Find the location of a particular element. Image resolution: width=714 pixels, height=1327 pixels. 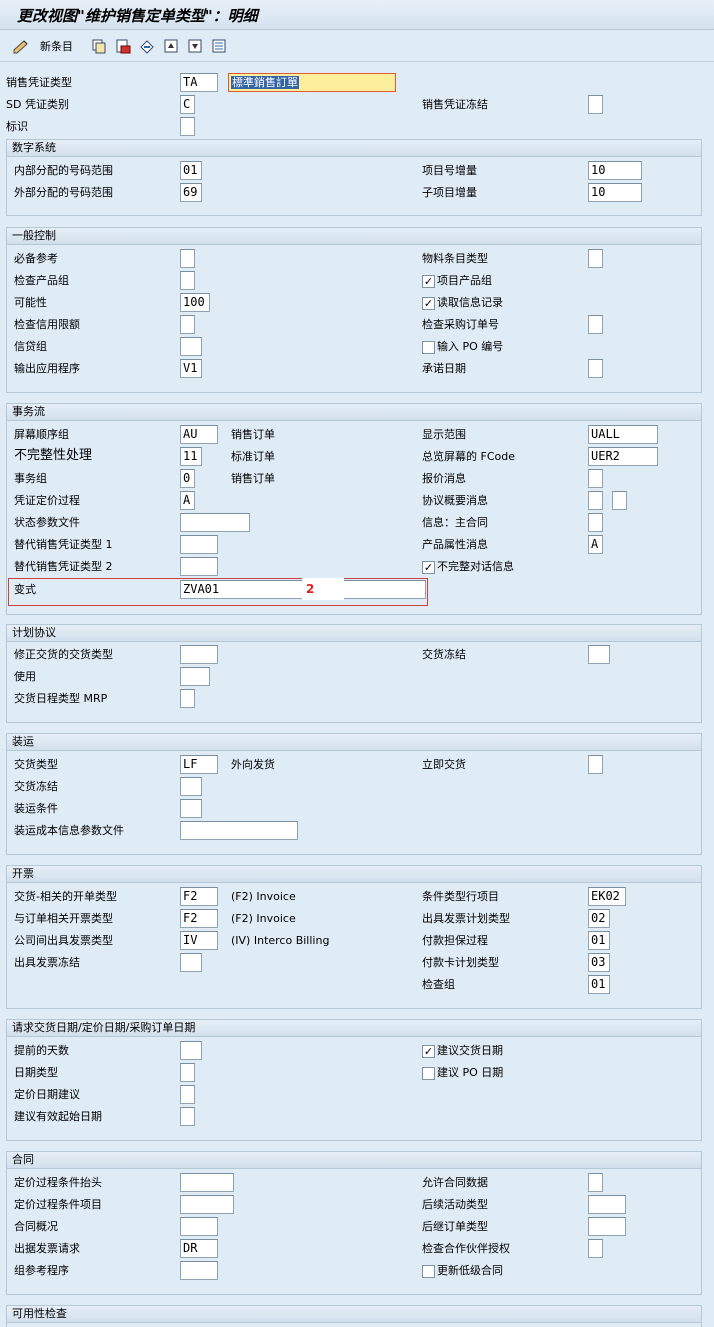

doc-block-field is located at coordinates (595, 104).